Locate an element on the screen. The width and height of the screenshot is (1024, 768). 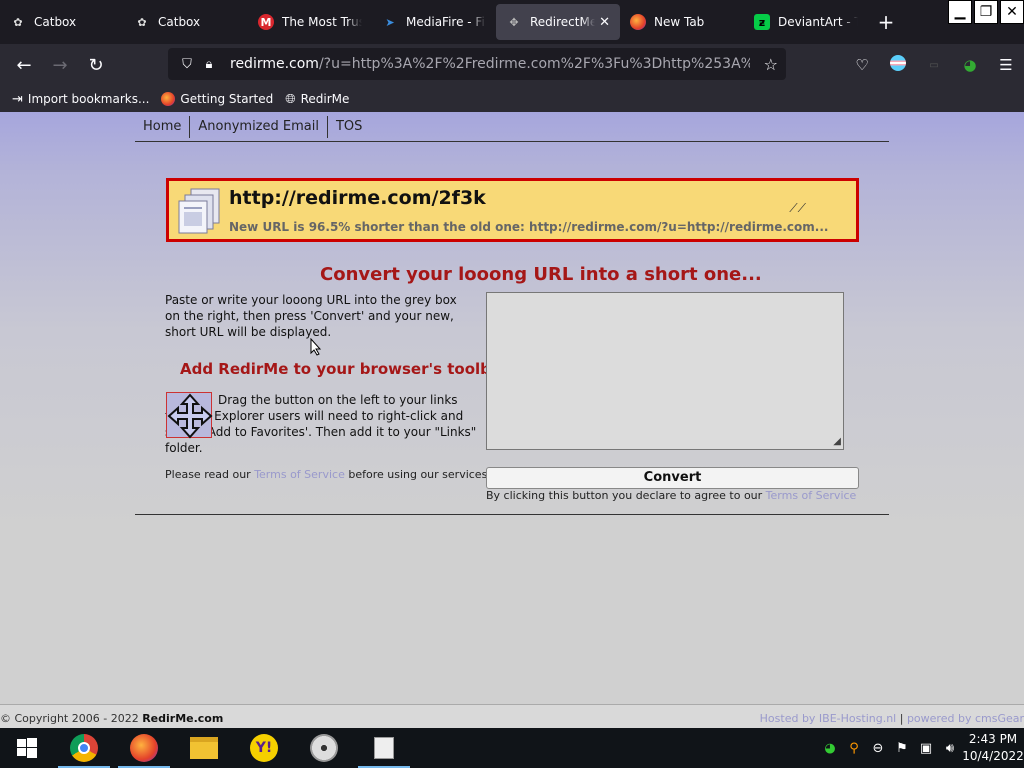
tray-flag-icon: ⚑ is located at coordinates (902, 748).